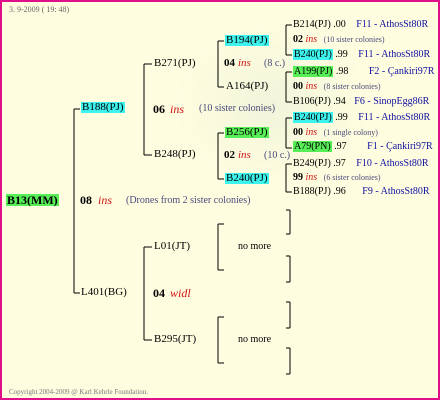  I want to click on leaf-2: 02 ins (10 sister colonies), so click(339, 40).